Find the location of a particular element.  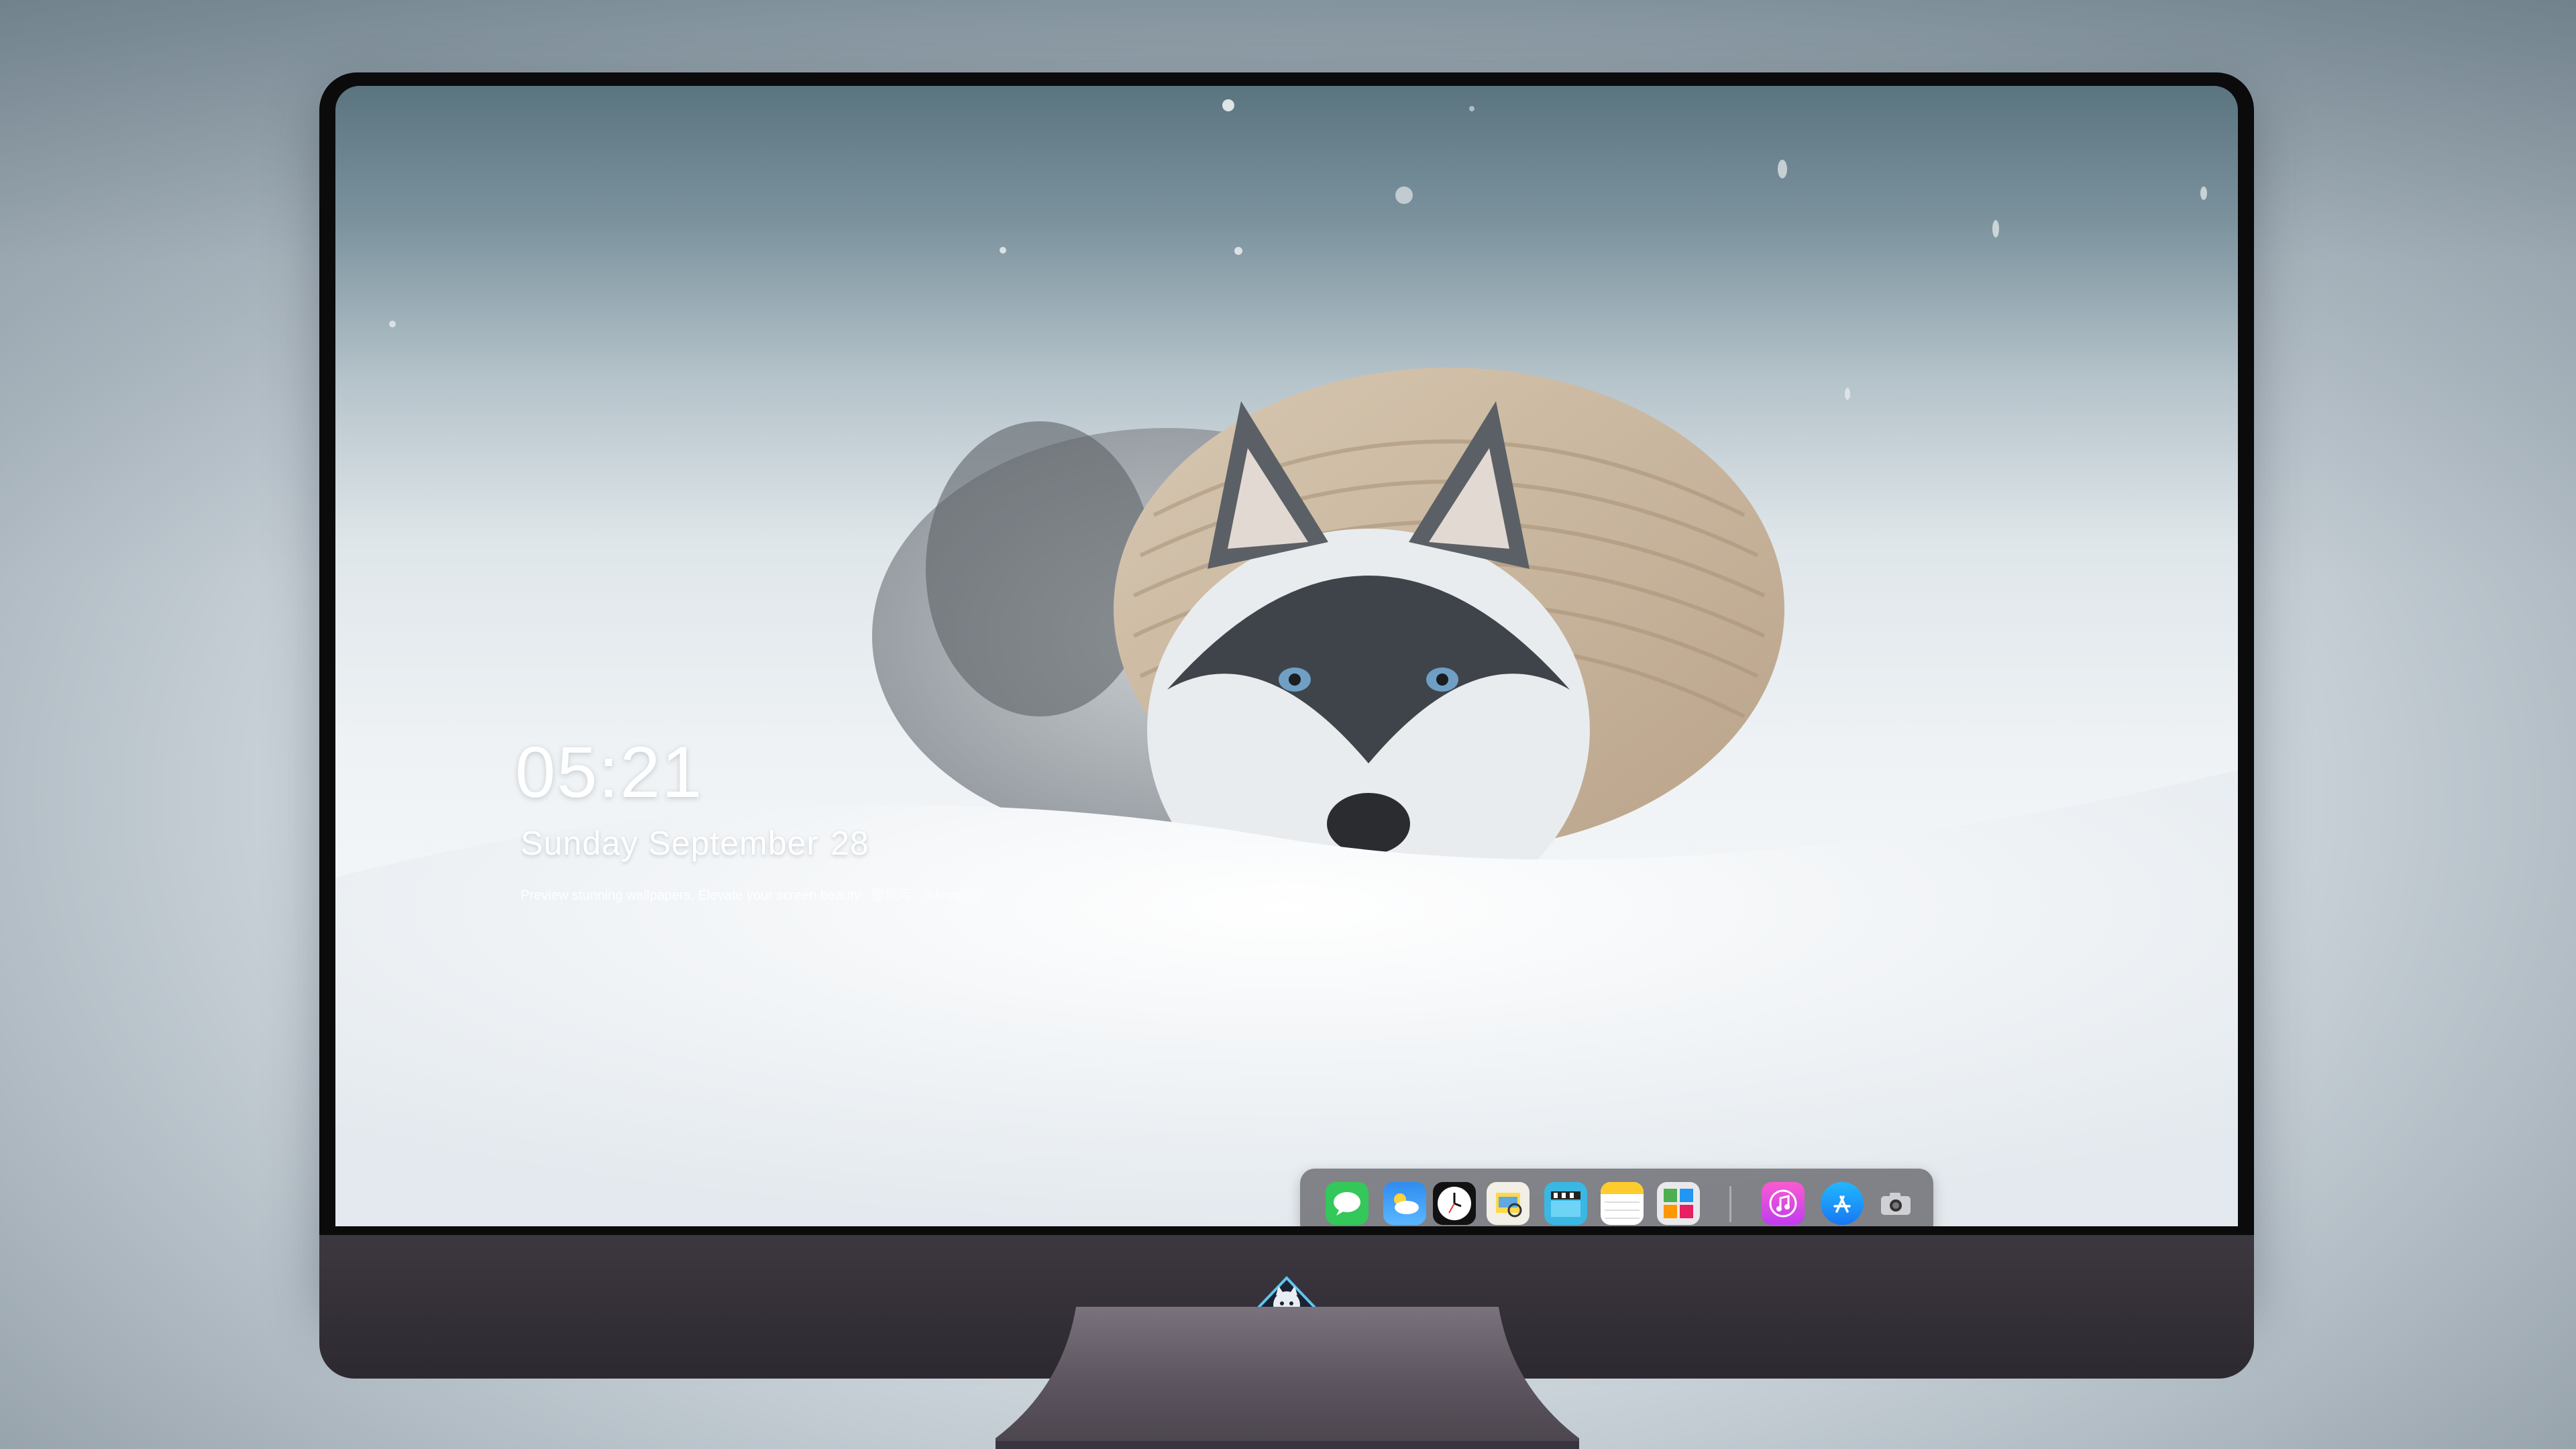

date-day: 28 is located at coordinates (849, 843).